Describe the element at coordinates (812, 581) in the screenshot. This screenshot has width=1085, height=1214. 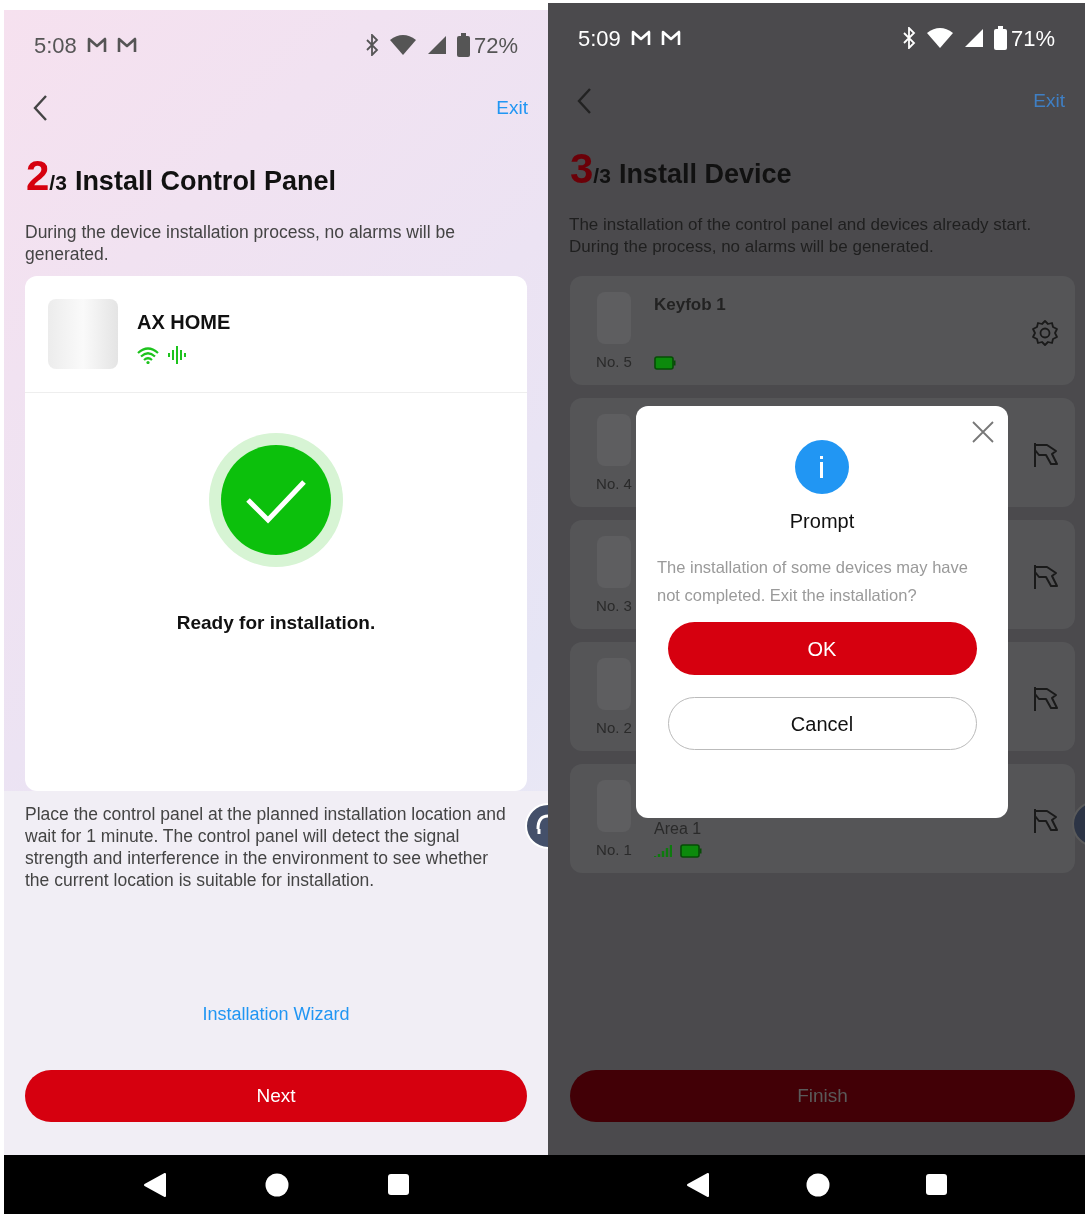
I see `dialog-message: The installation of some devices may have not completed. Exit the installation?` at that location.